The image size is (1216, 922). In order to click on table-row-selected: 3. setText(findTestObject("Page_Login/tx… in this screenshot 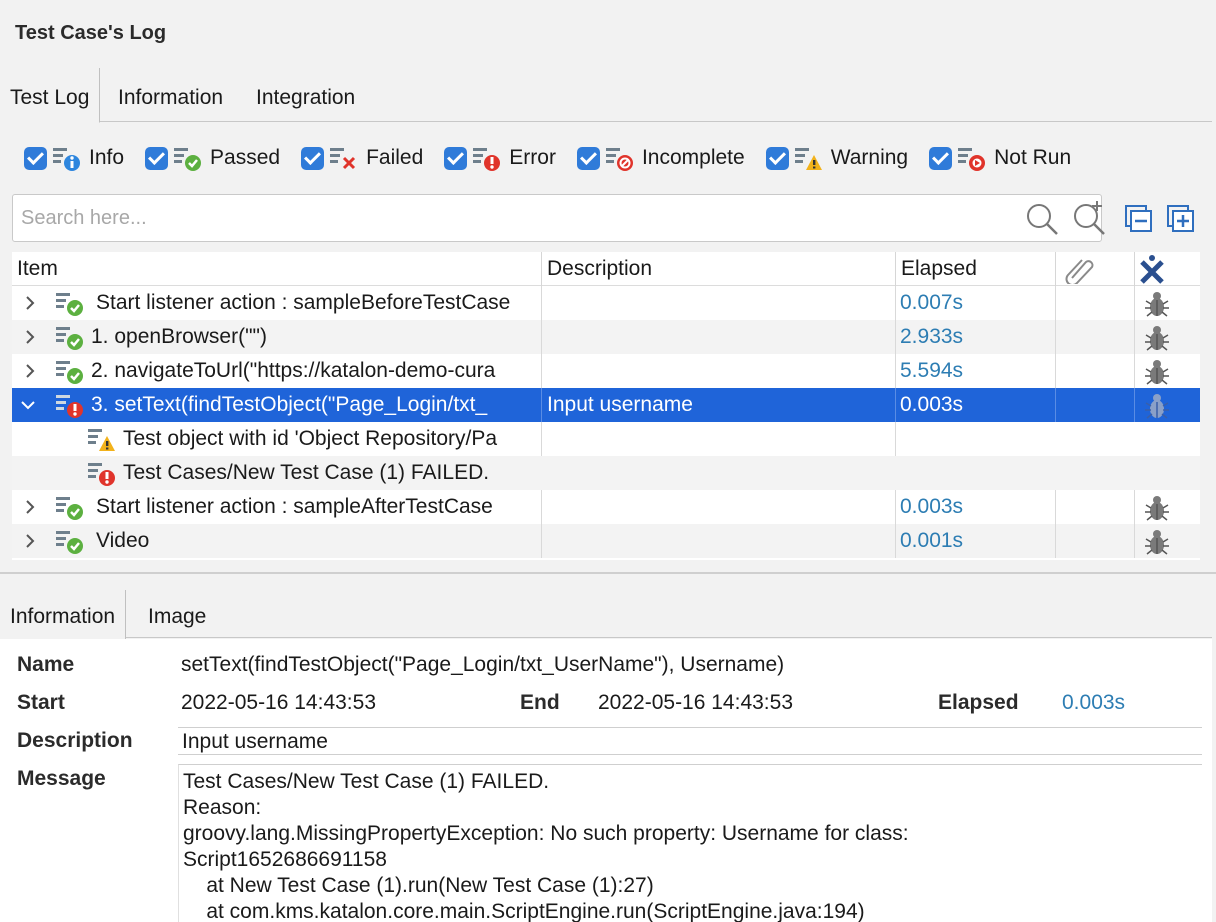, I will do `click(606, 405)`.